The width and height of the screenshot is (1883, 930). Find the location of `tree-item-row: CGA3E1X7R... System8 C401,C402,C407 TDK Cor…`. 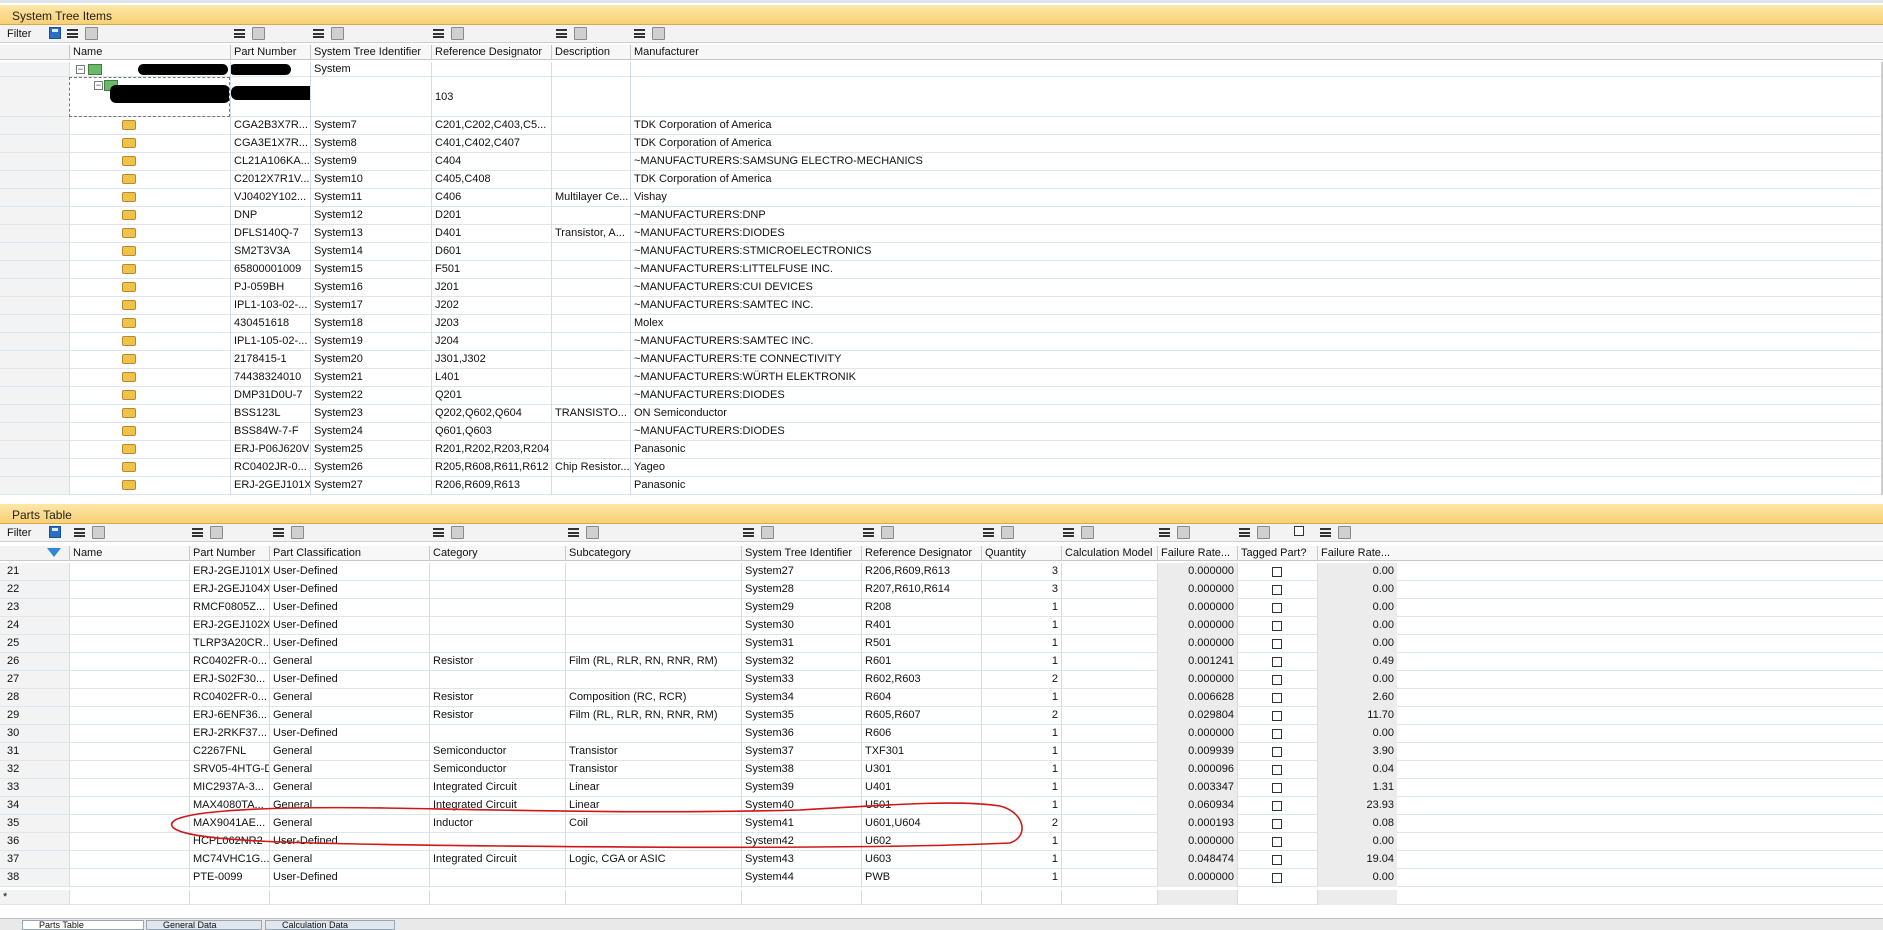

tree-item-row: CGA3E1X7R... System8 C401,C402,C407 TDK Cor… is located at coordinates (941, 144).